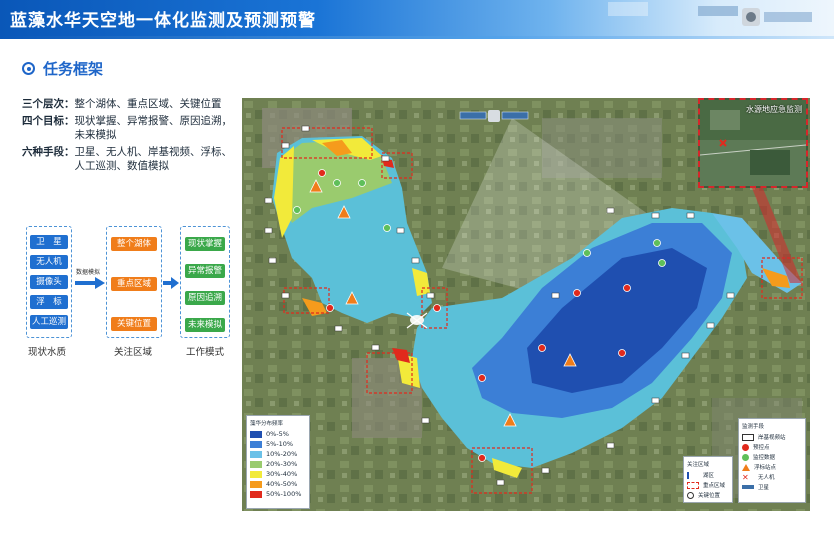 Image resolution: width=834 pixels, height=550 pixels. Describe the element at coordinates (282, 484) in the screenshot. I see `legend-label: 40%-50%` at that location.